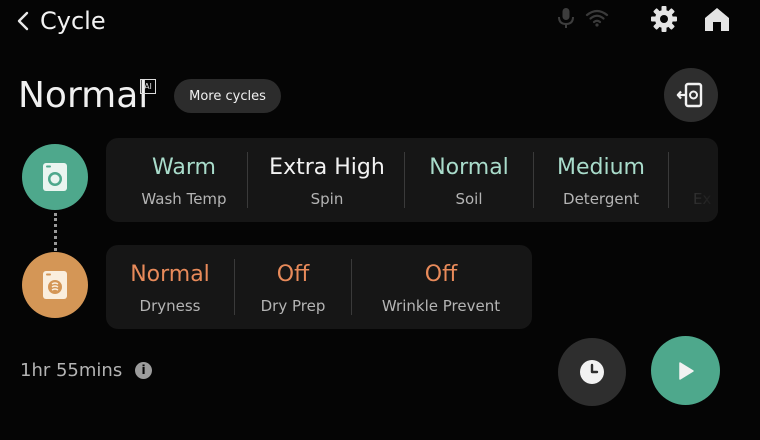 Image resolution: width=760 pixels, height=440 pixels. I want to click on gear-icon, so click(664, 19).